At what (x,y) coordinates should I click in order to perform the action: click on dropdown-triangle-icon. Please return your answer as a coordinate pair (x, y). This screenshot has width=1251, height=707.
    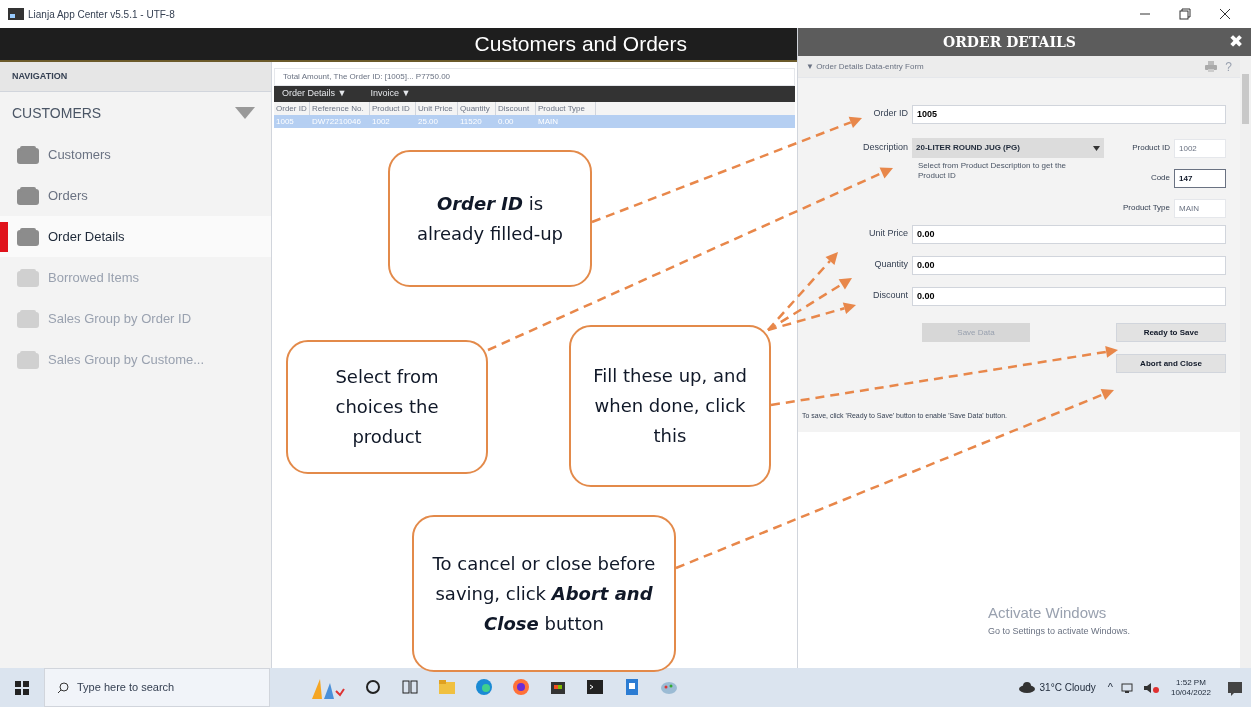
    Looking at the image, I should click on (245, 113).